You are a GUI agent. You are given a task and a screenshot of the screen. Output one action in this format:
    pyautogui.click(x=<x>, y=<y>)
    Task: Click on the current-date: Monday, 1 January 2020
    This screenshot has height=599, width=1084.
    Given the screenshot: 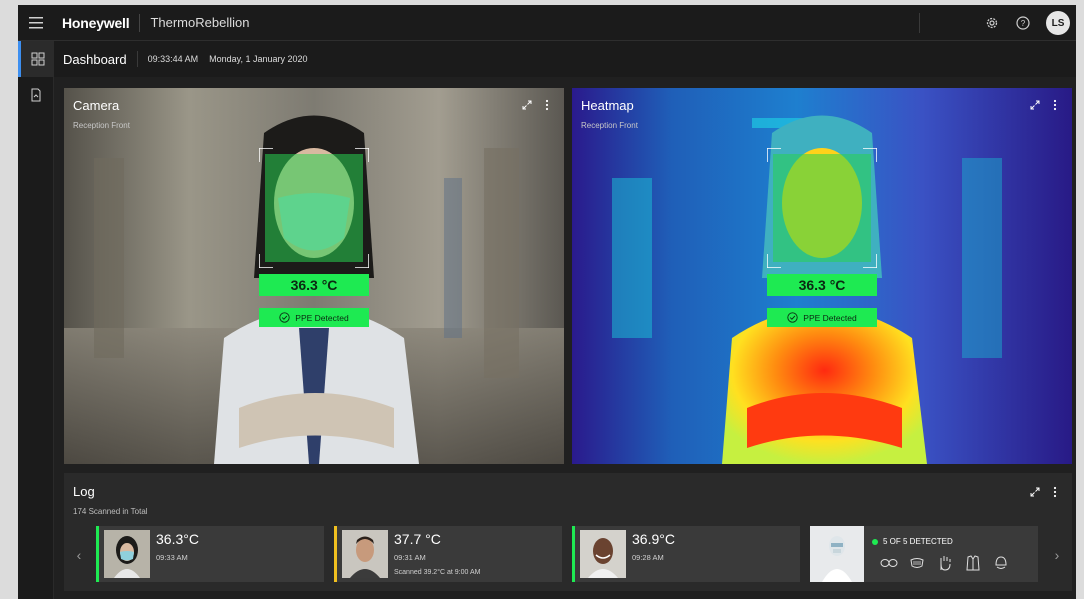 What is the action you would take?
    pyautogui.click(x=258, y=59)
    